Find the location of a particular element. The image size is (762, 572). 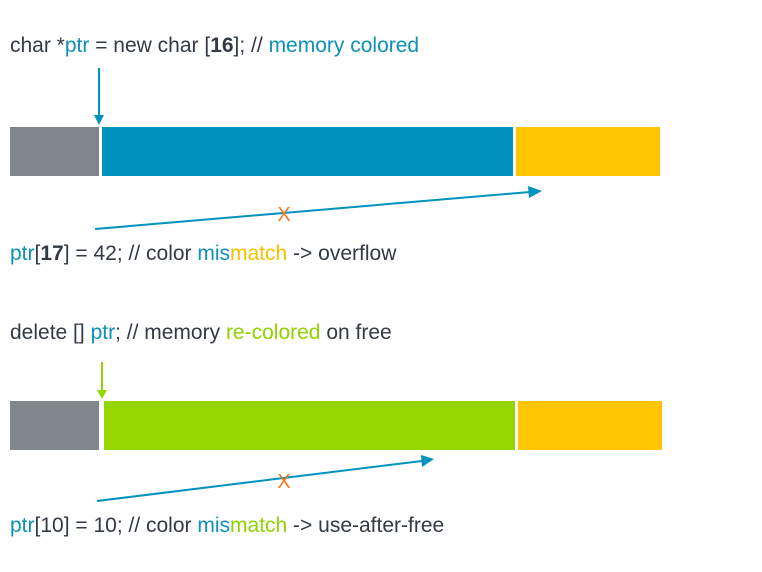

use-after-free-access-arrow-icon is located at coordinates (265, 478).